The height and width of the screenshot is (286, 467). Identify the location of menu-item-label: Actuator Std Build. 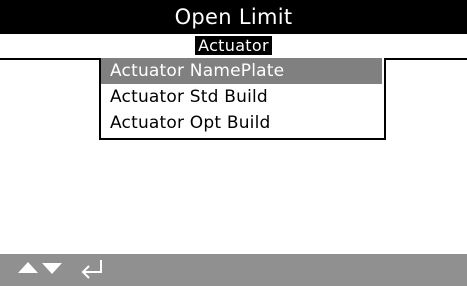
(189, 97).